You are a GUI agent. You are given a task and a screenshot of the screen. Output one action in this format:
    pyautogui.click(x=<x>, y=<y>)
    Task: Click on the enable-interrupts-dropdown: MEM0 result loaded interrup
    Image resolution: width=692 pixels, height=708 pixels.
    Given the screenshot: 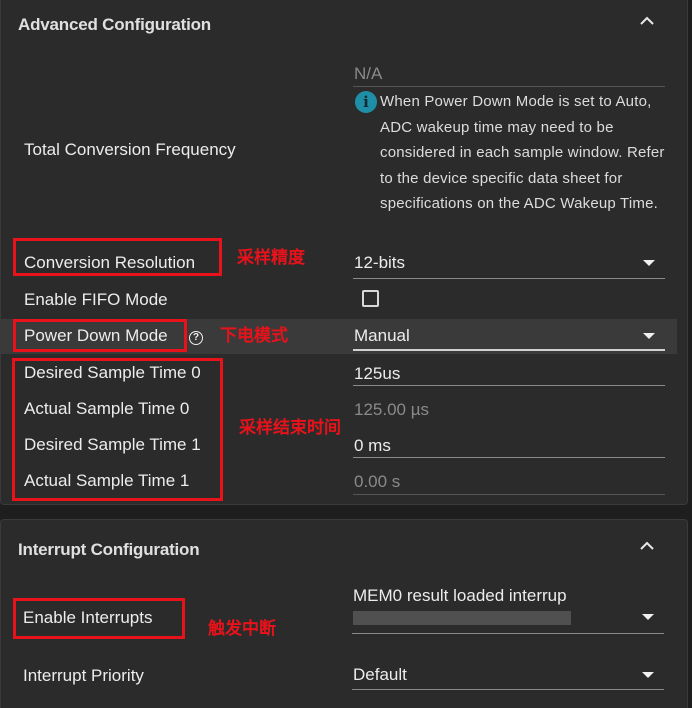 What is the action you would take?
    pyautogui.click(x=460, y=596)
    